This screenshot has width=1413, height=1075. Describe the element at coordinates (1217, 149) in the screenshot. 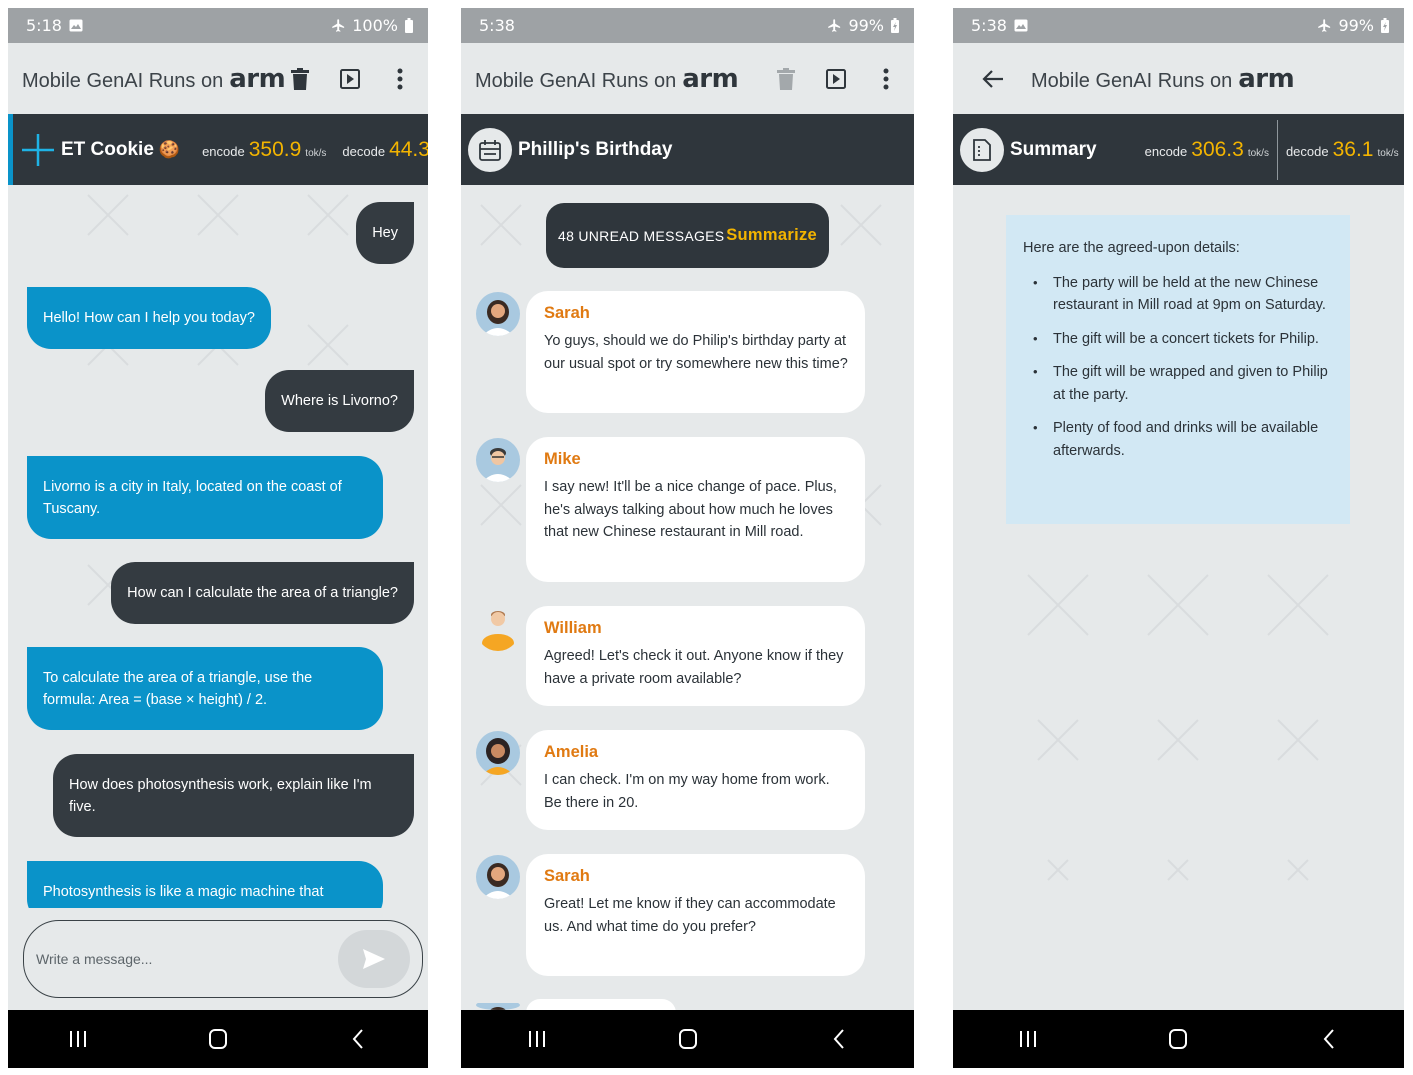

I see `encode-value: 306.3` at that location.